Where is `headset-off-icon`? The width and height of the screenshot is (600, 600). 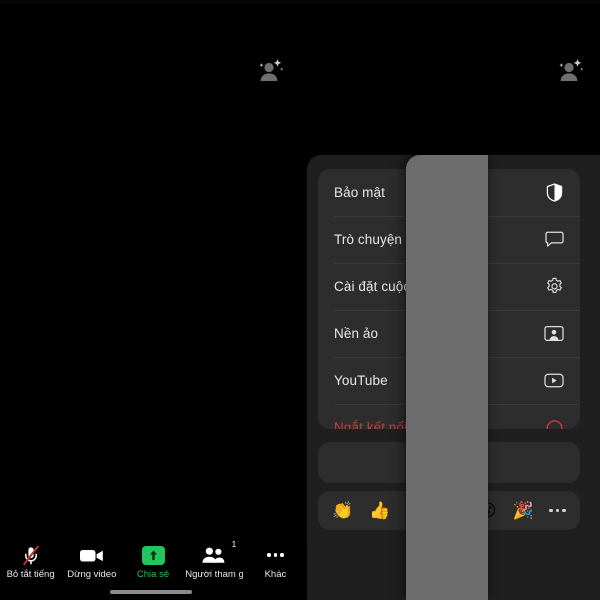 headset-off-icon is located at coordinates (554, 423).